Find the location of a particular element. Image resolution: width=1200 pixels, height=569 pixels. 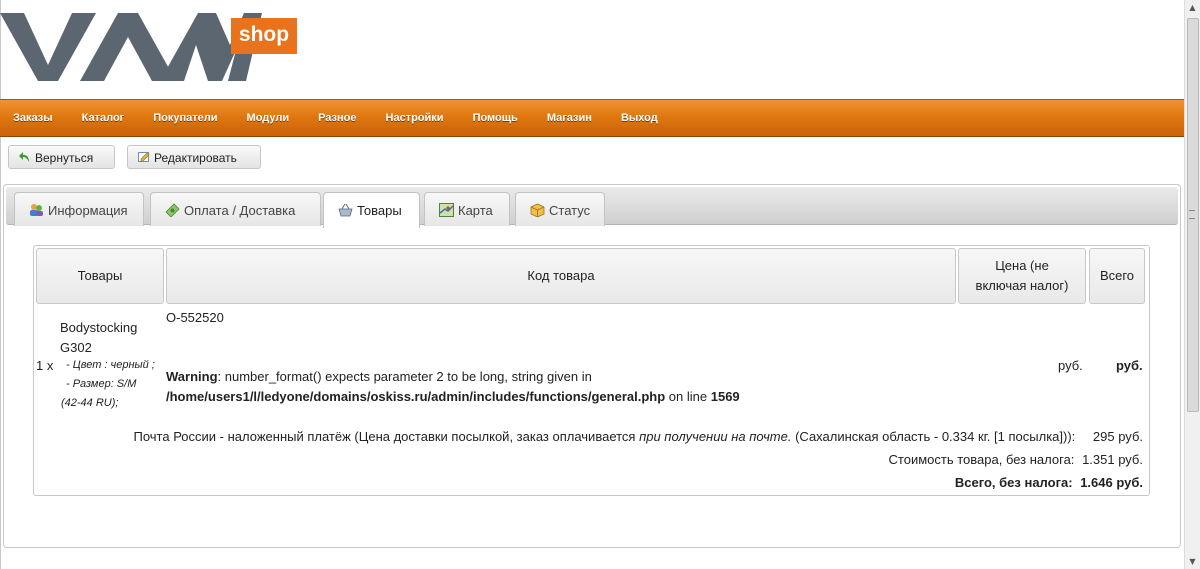

back-button: Вернуться is located at coordinates (61, 157).